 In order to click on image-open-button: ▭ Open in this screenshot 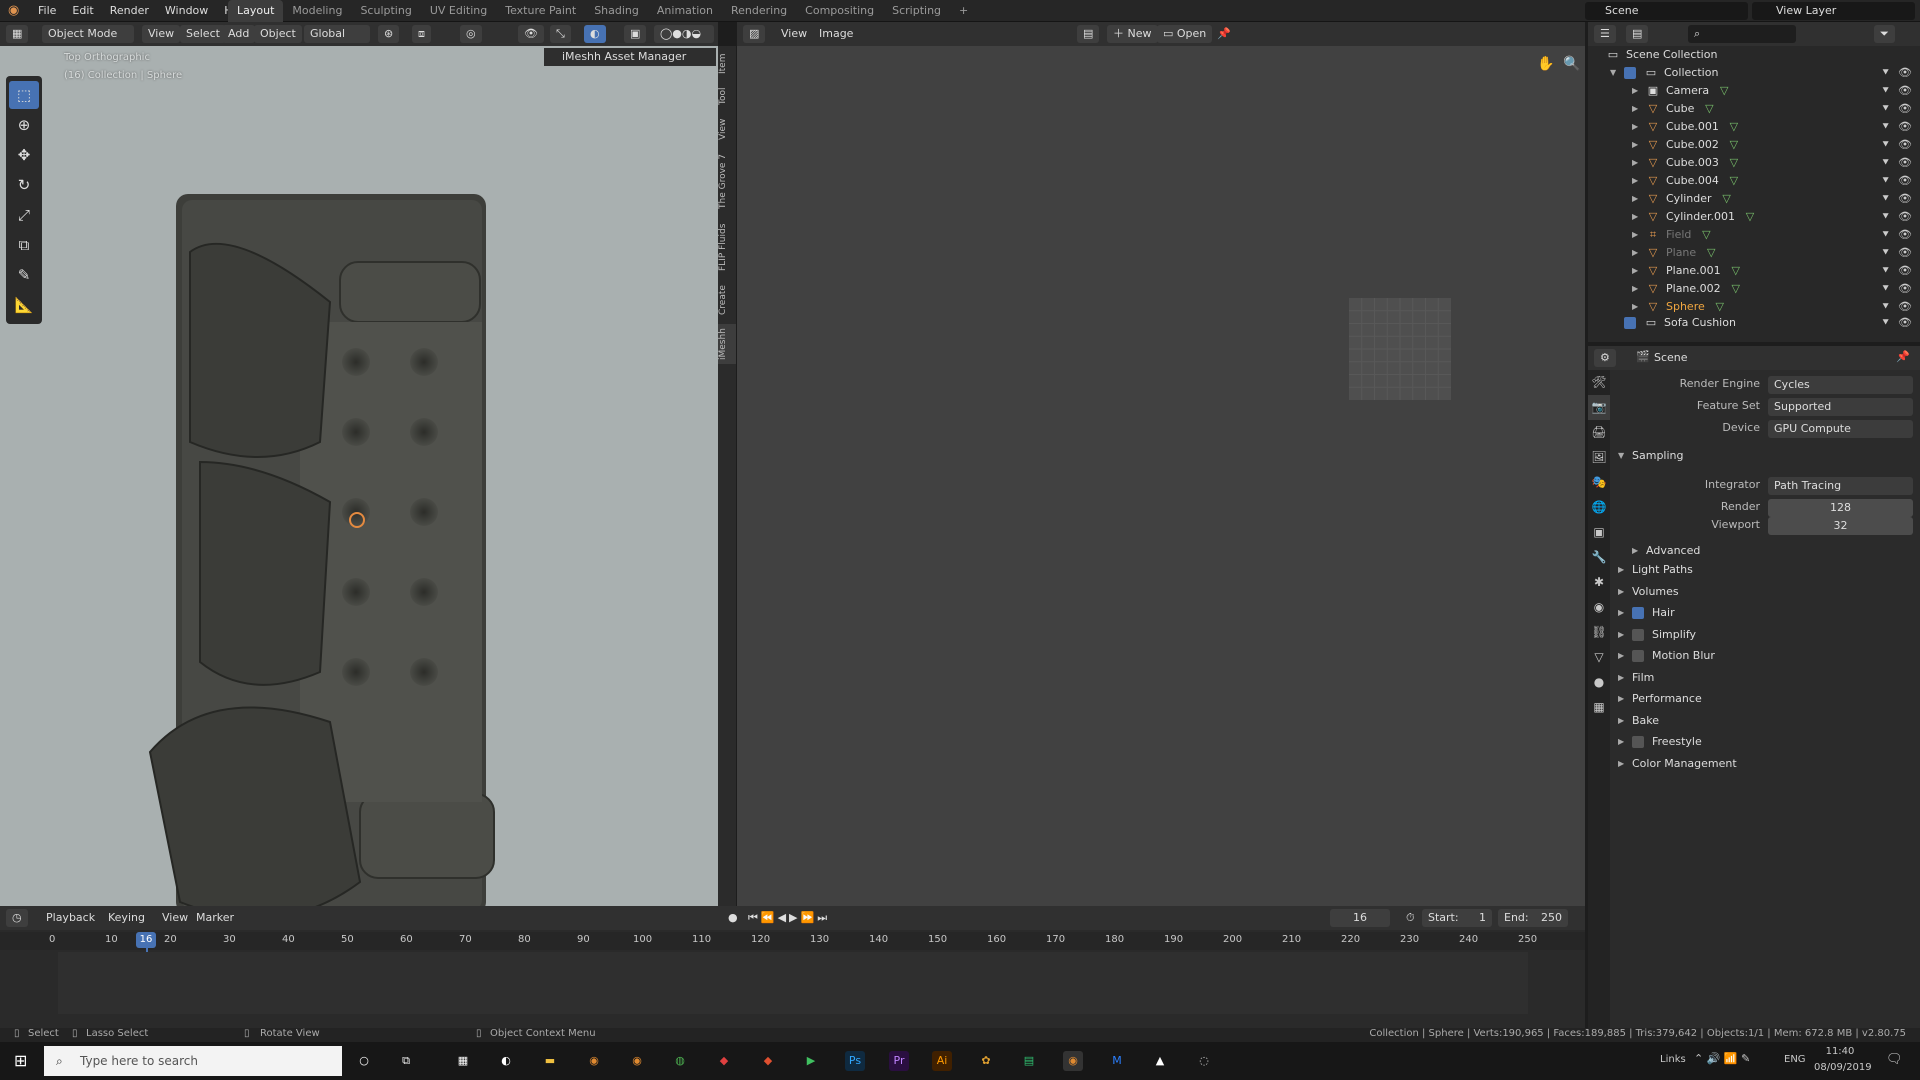, I will do `click(1185, 34)`.